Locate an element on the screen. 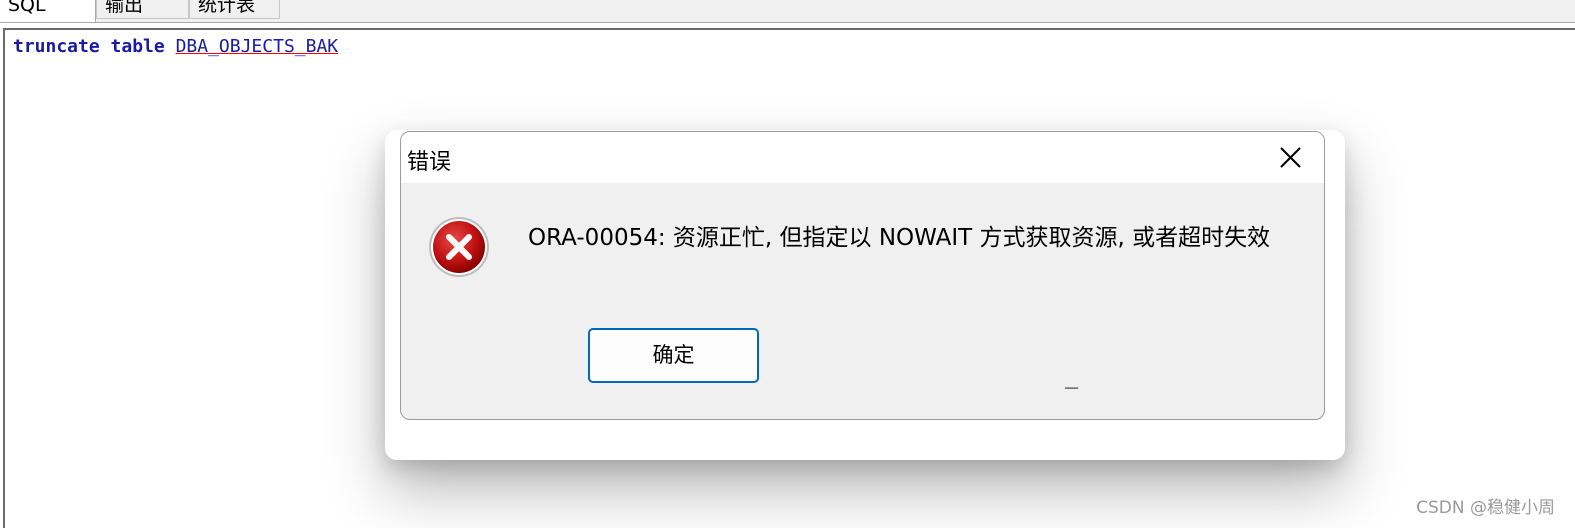 The height and width of the screenshot is (528, 1575). tab-statistics: 统计表 is located at coordinates (234, 9).